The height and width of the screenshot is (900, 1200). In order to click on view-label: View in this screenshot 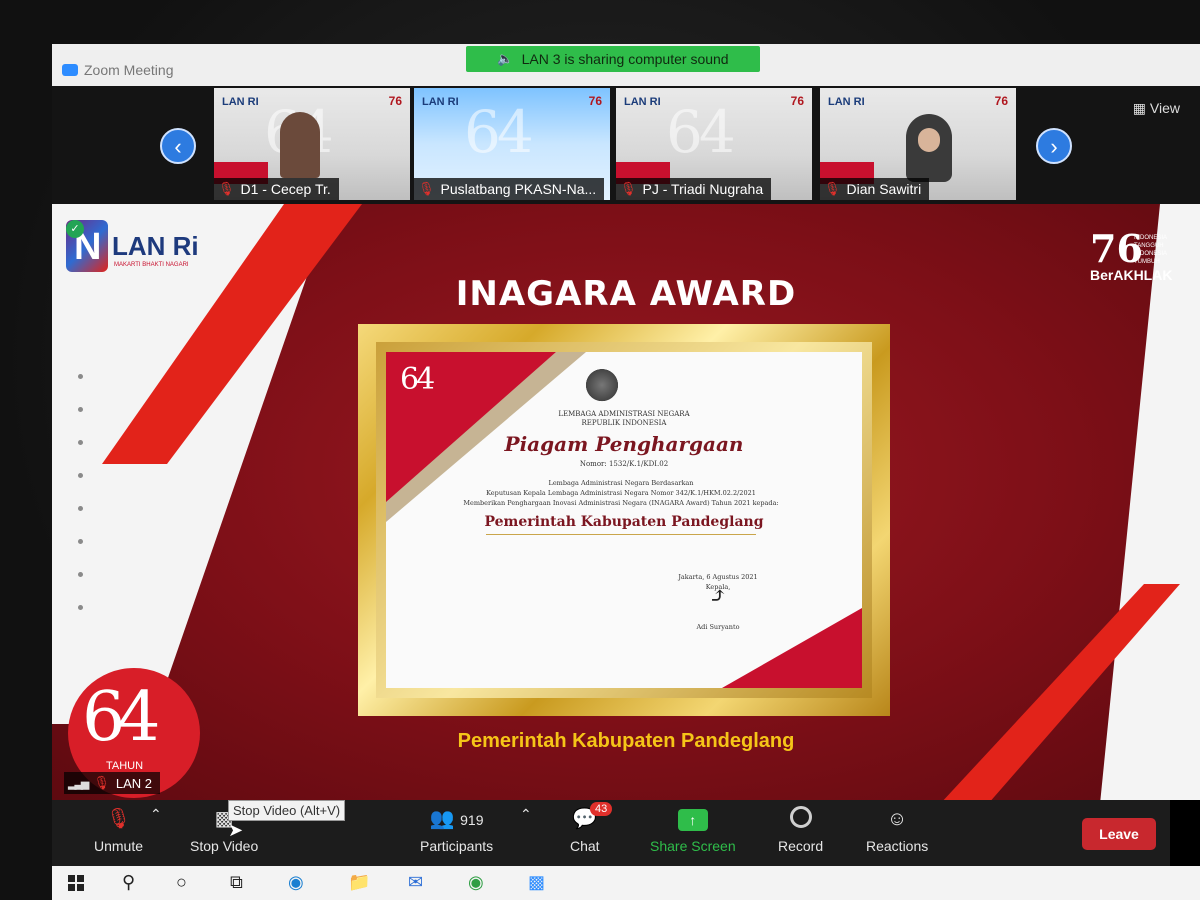, I will do `click(1164, 108)`.